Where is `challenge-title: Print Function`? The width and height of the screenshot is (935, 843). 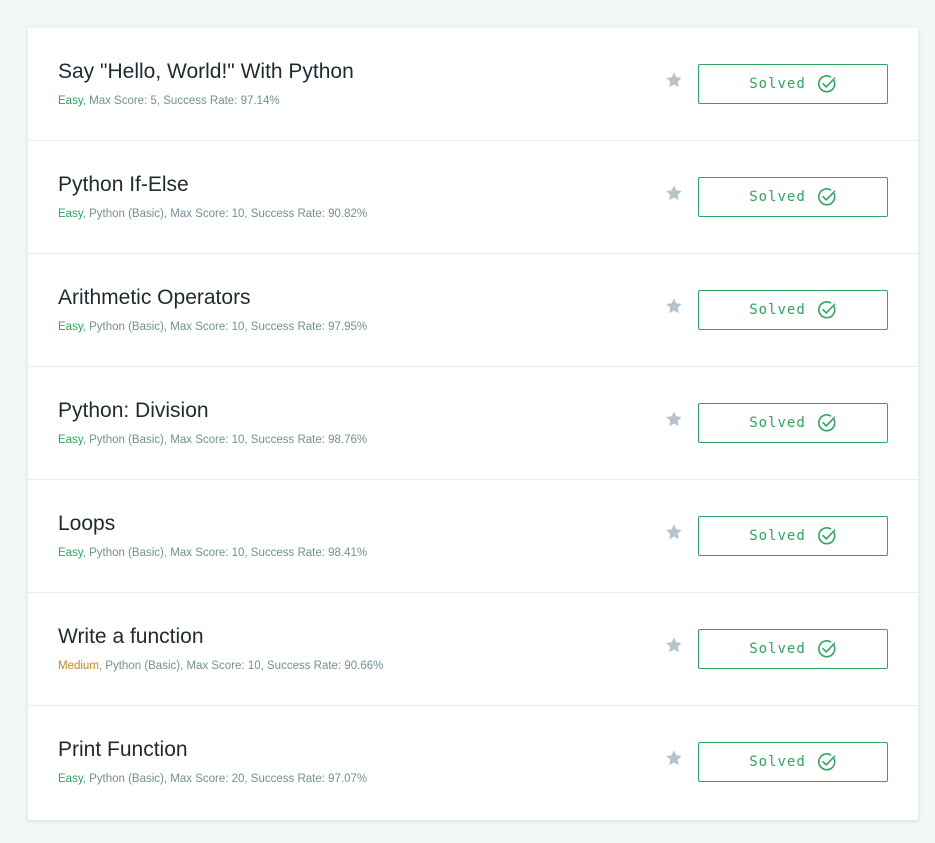 challenge-title: Print Function is located at coordinates (123, 750).